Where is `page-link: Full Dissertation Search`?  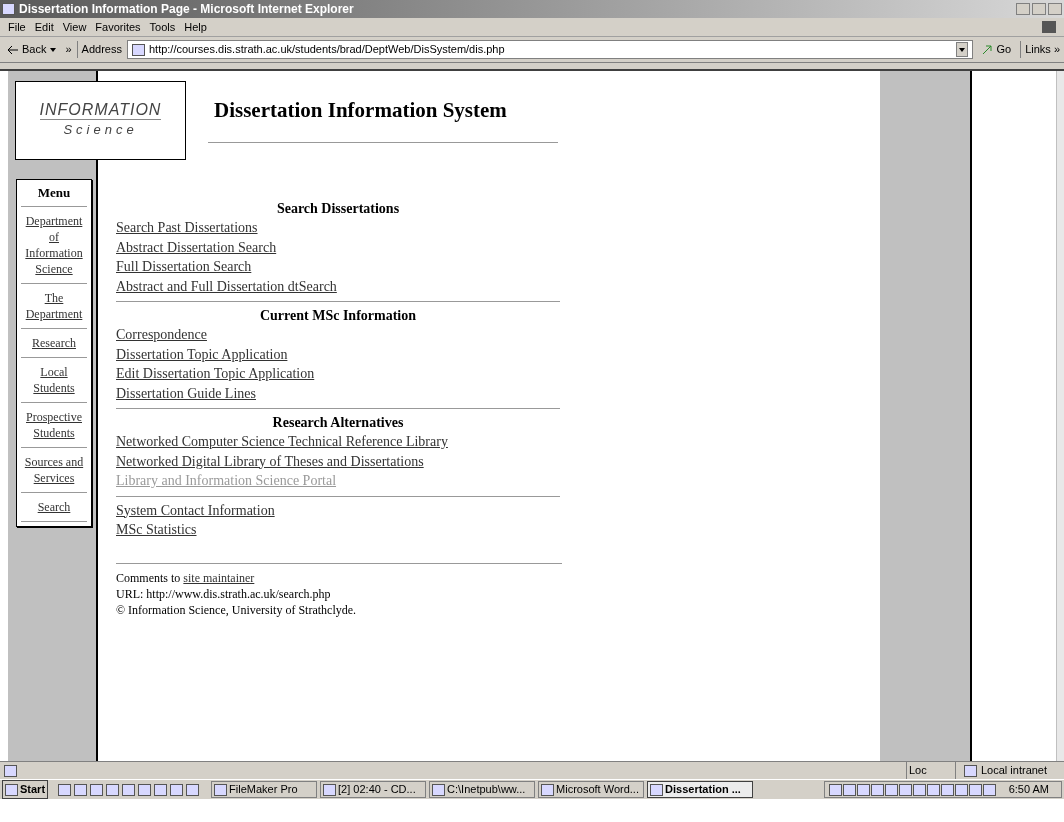 page-link: Full Dissertation Search is located at coordinates (184, 266).